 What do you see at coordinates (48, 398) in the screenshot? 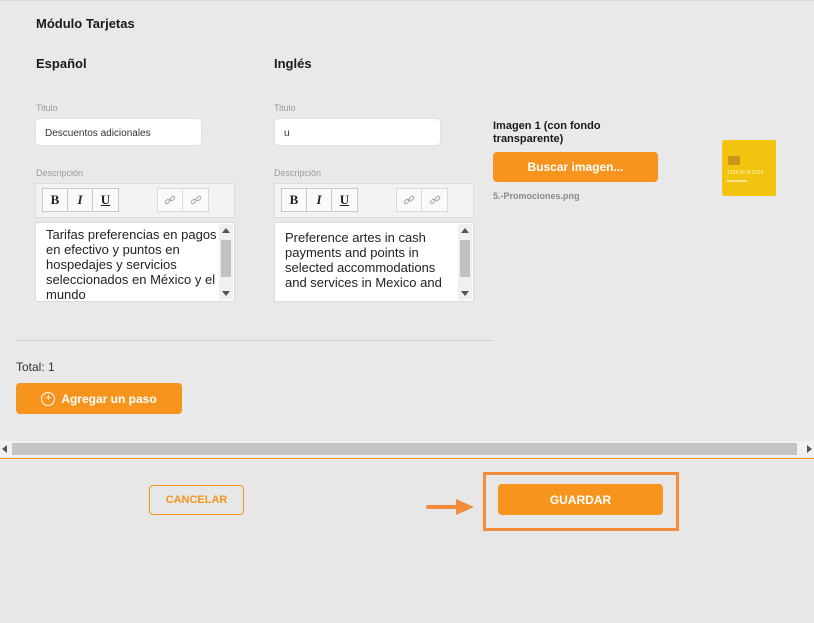
I see `plus-circle-icon: +` at bounding box center [48, 398].